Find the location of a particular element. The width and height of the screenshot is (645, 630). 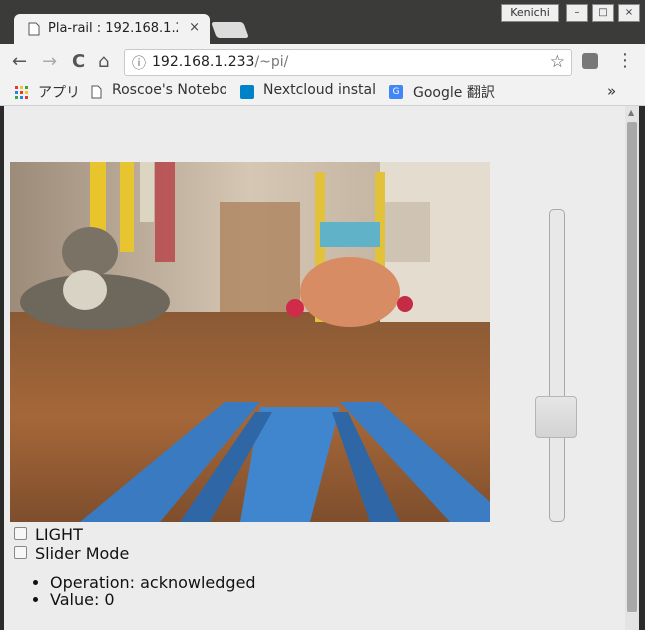

browser-toolbar: ← → C ⌂ ⓘ 192.168.1.233/~pi/ ☆ ⋮ is located at coordinates (322, 62).